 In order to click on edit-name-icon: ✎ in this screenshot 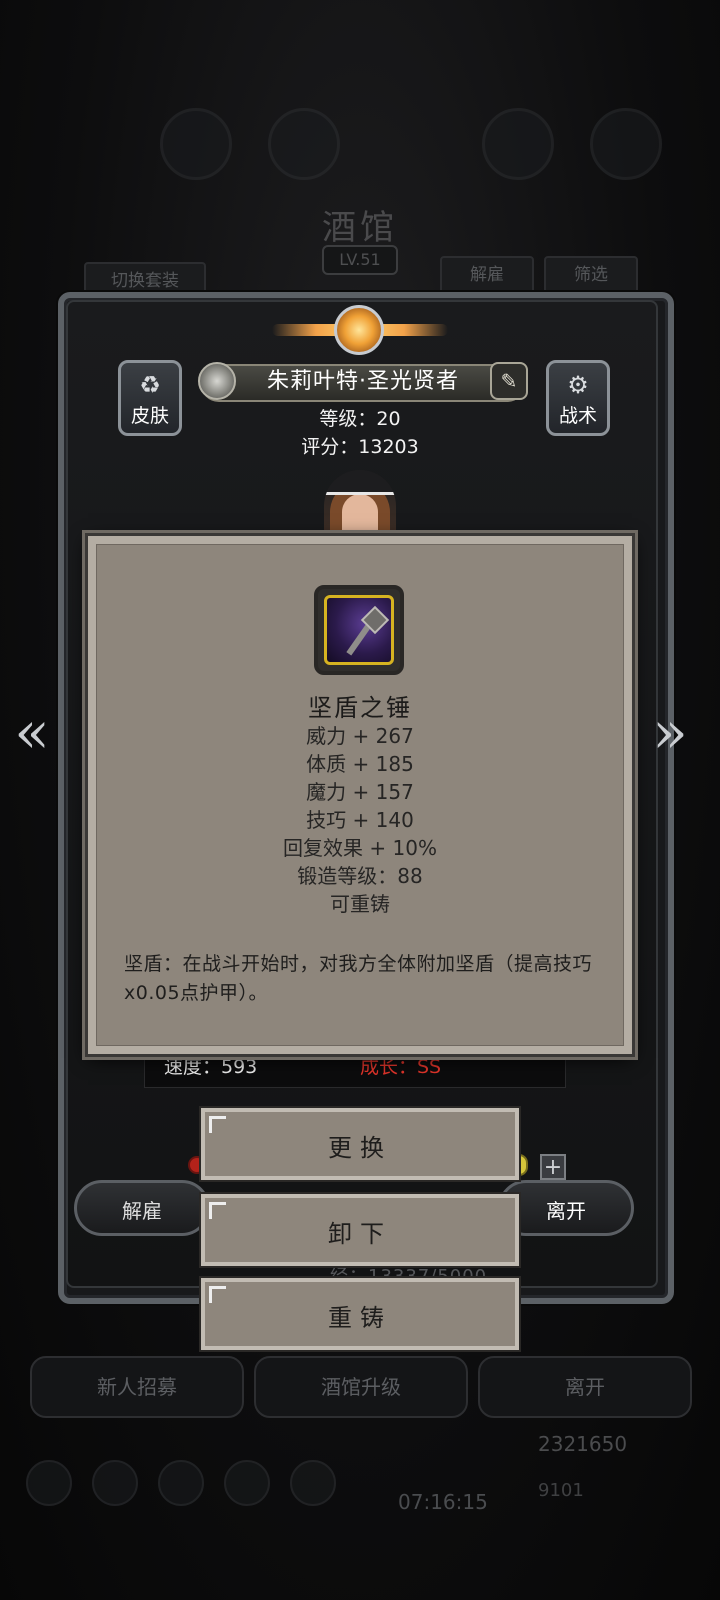, I will do `click(509, 381)`.